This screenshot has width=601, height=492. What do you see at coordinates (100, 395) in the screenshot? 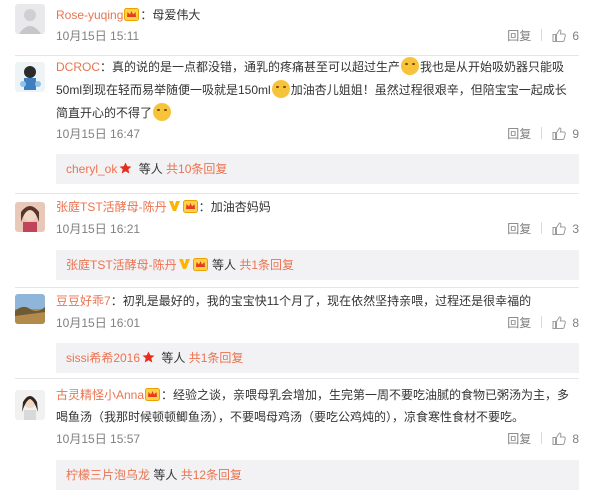
I see `username-link: 古灵精怪小Anna` at bounding box center [100, 395].